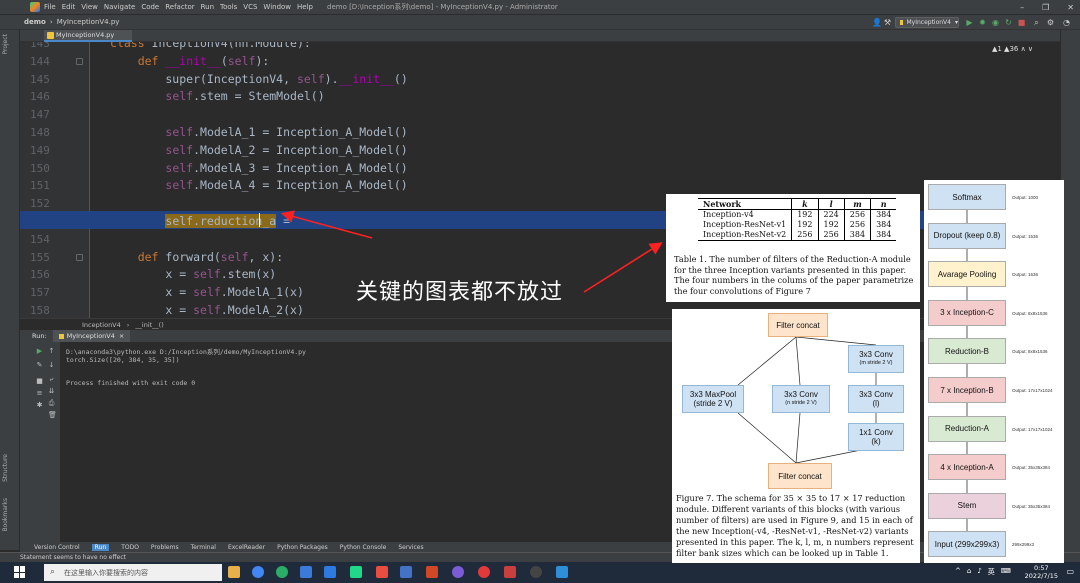 This screenshot has width=1080, height=583. I want to click on architecture-block: Dropout (keep 0.8), so click(967, 235).